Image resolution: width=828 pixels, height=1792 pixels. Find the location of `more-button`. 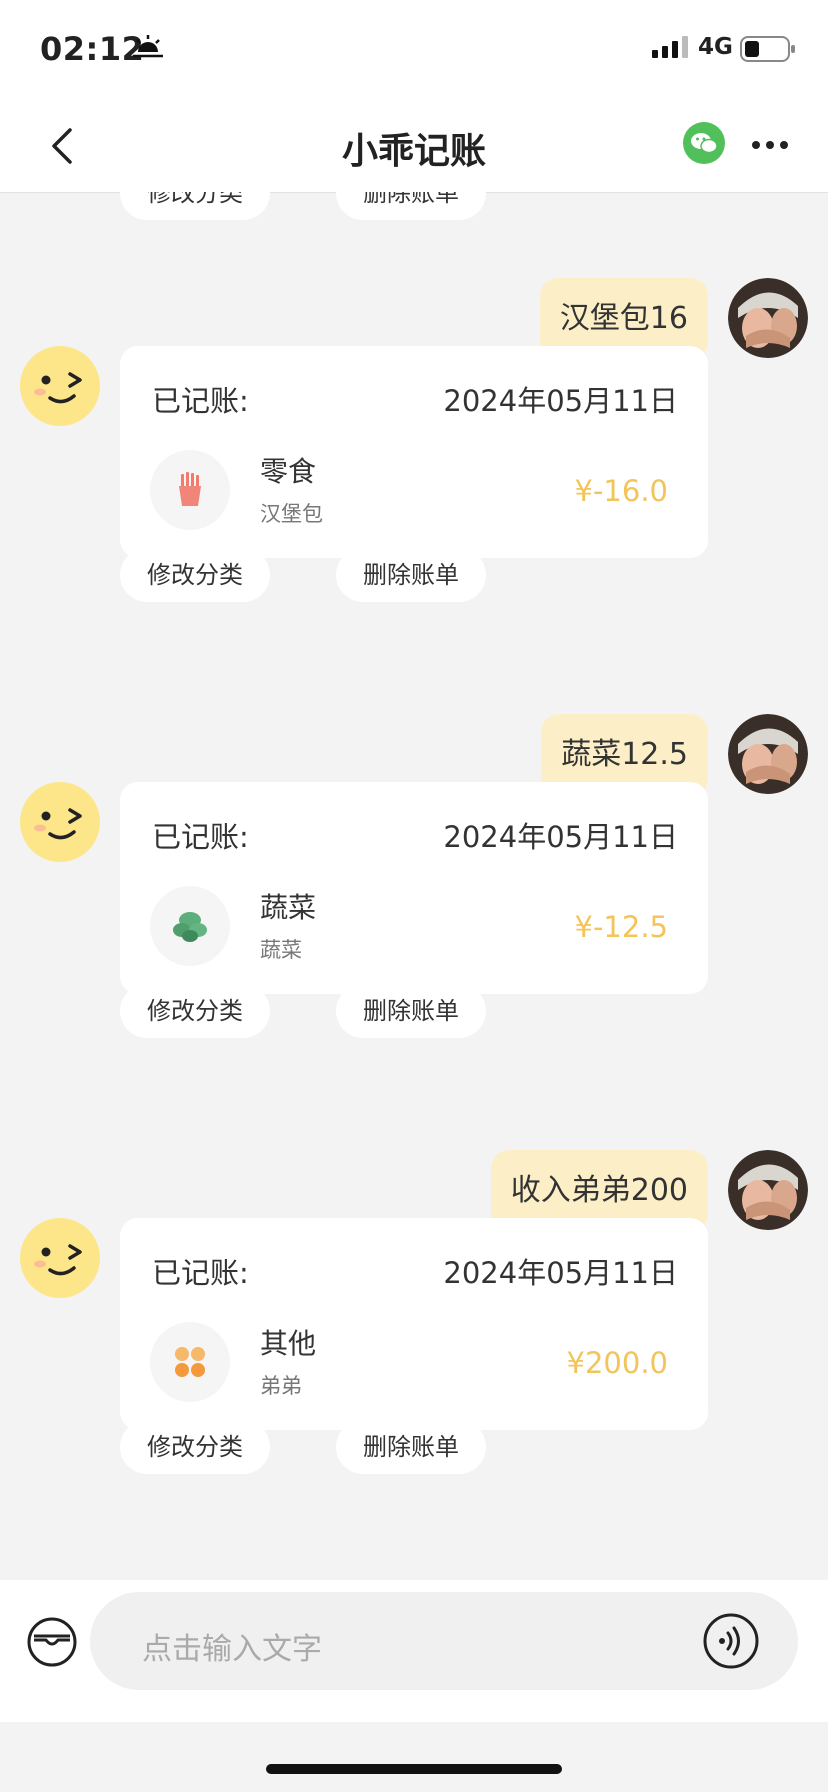

more-button is located at coordinates (770, 145).